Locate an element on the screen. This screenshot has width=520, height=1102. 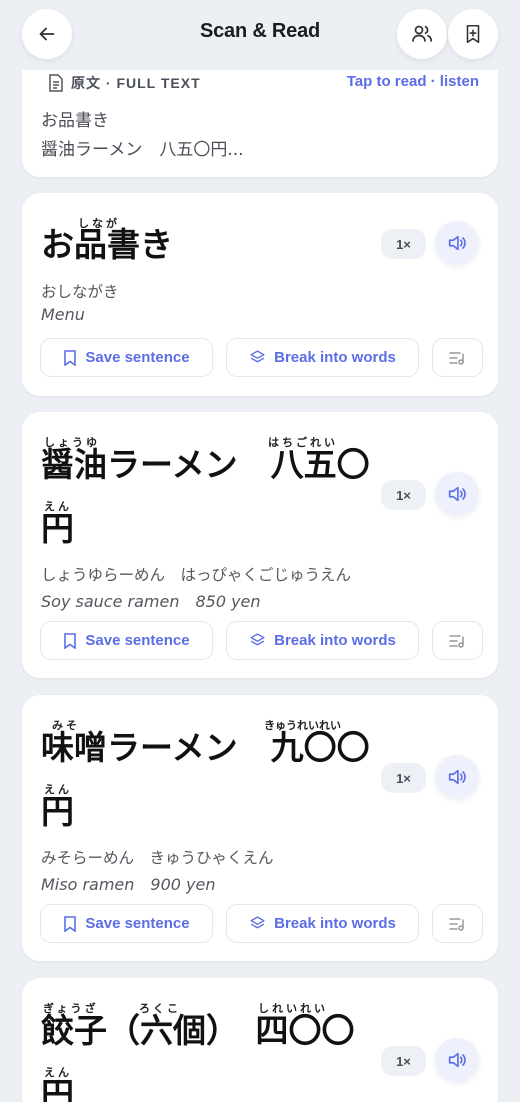
sentence-translation: Miso ramen 900 yen is located at coordinates (128, 884).